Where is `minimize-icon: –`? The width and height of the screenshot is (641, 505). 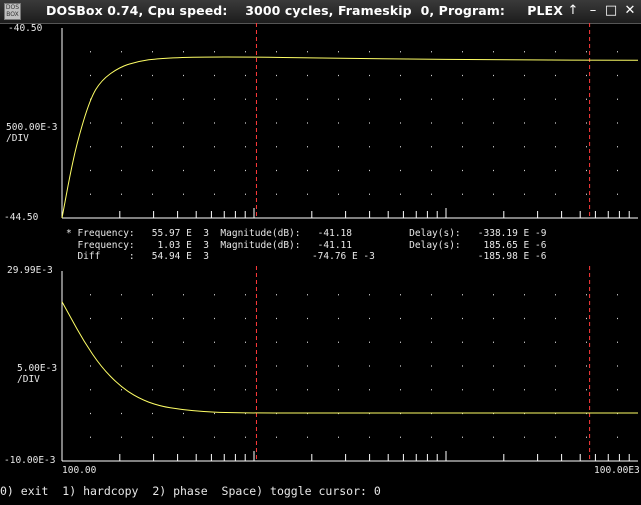
minimize-icon: – is located at coordinates (593, 11).